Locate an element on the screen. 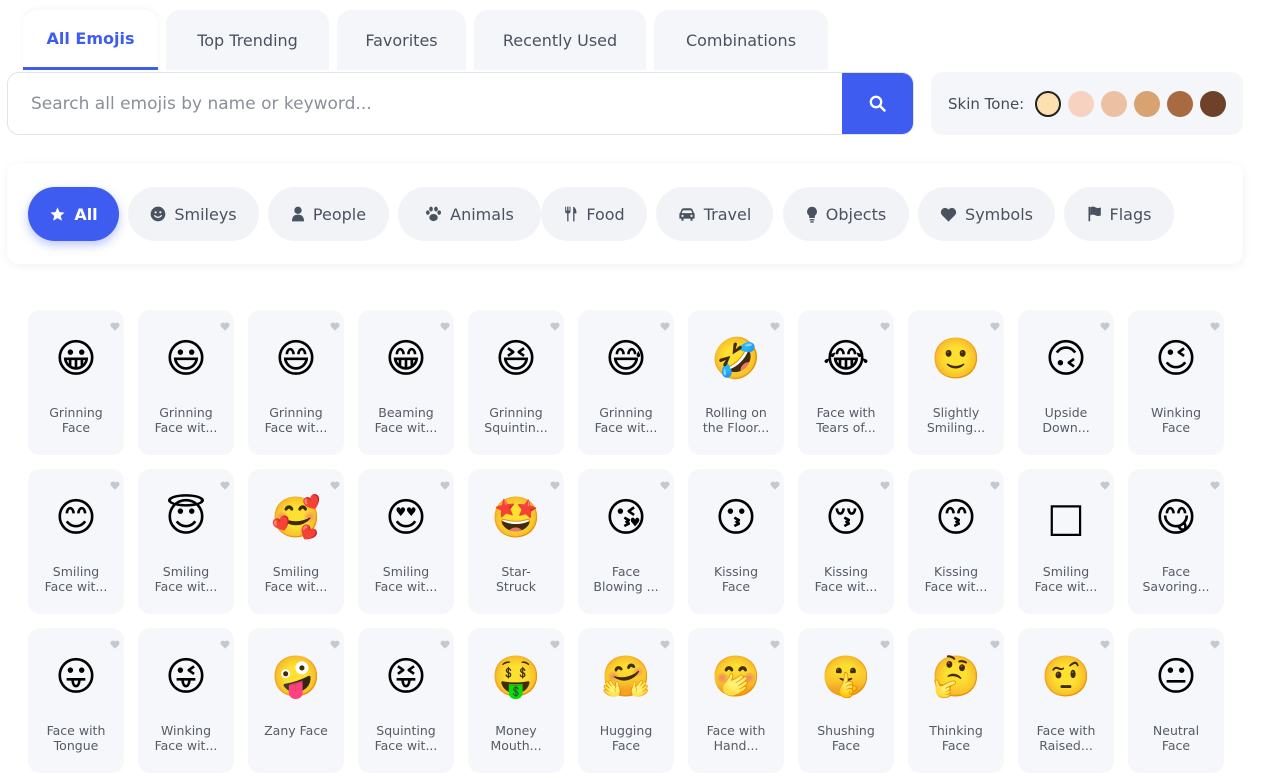 Image resolution: width=1263 pixels, height=778 pixels. car-icon is located at coordinates (687, 214).